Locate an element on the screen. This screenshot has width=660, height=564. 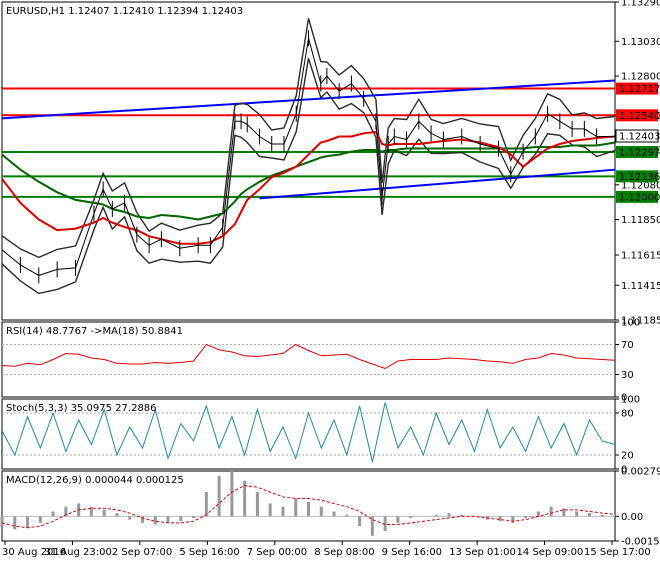
x-tick-label: 31 Aug 23:00 is located at coordinates (77, 552).